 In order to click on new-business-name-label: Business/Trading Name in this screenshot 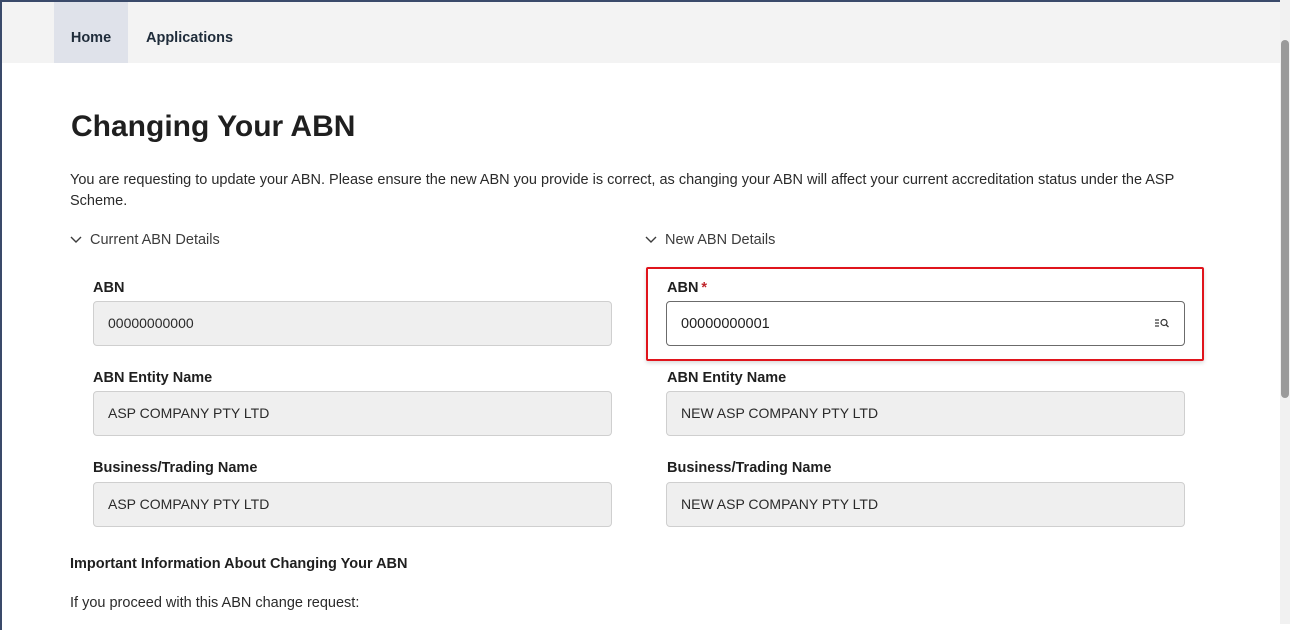, I will do `click(749, 468)`.